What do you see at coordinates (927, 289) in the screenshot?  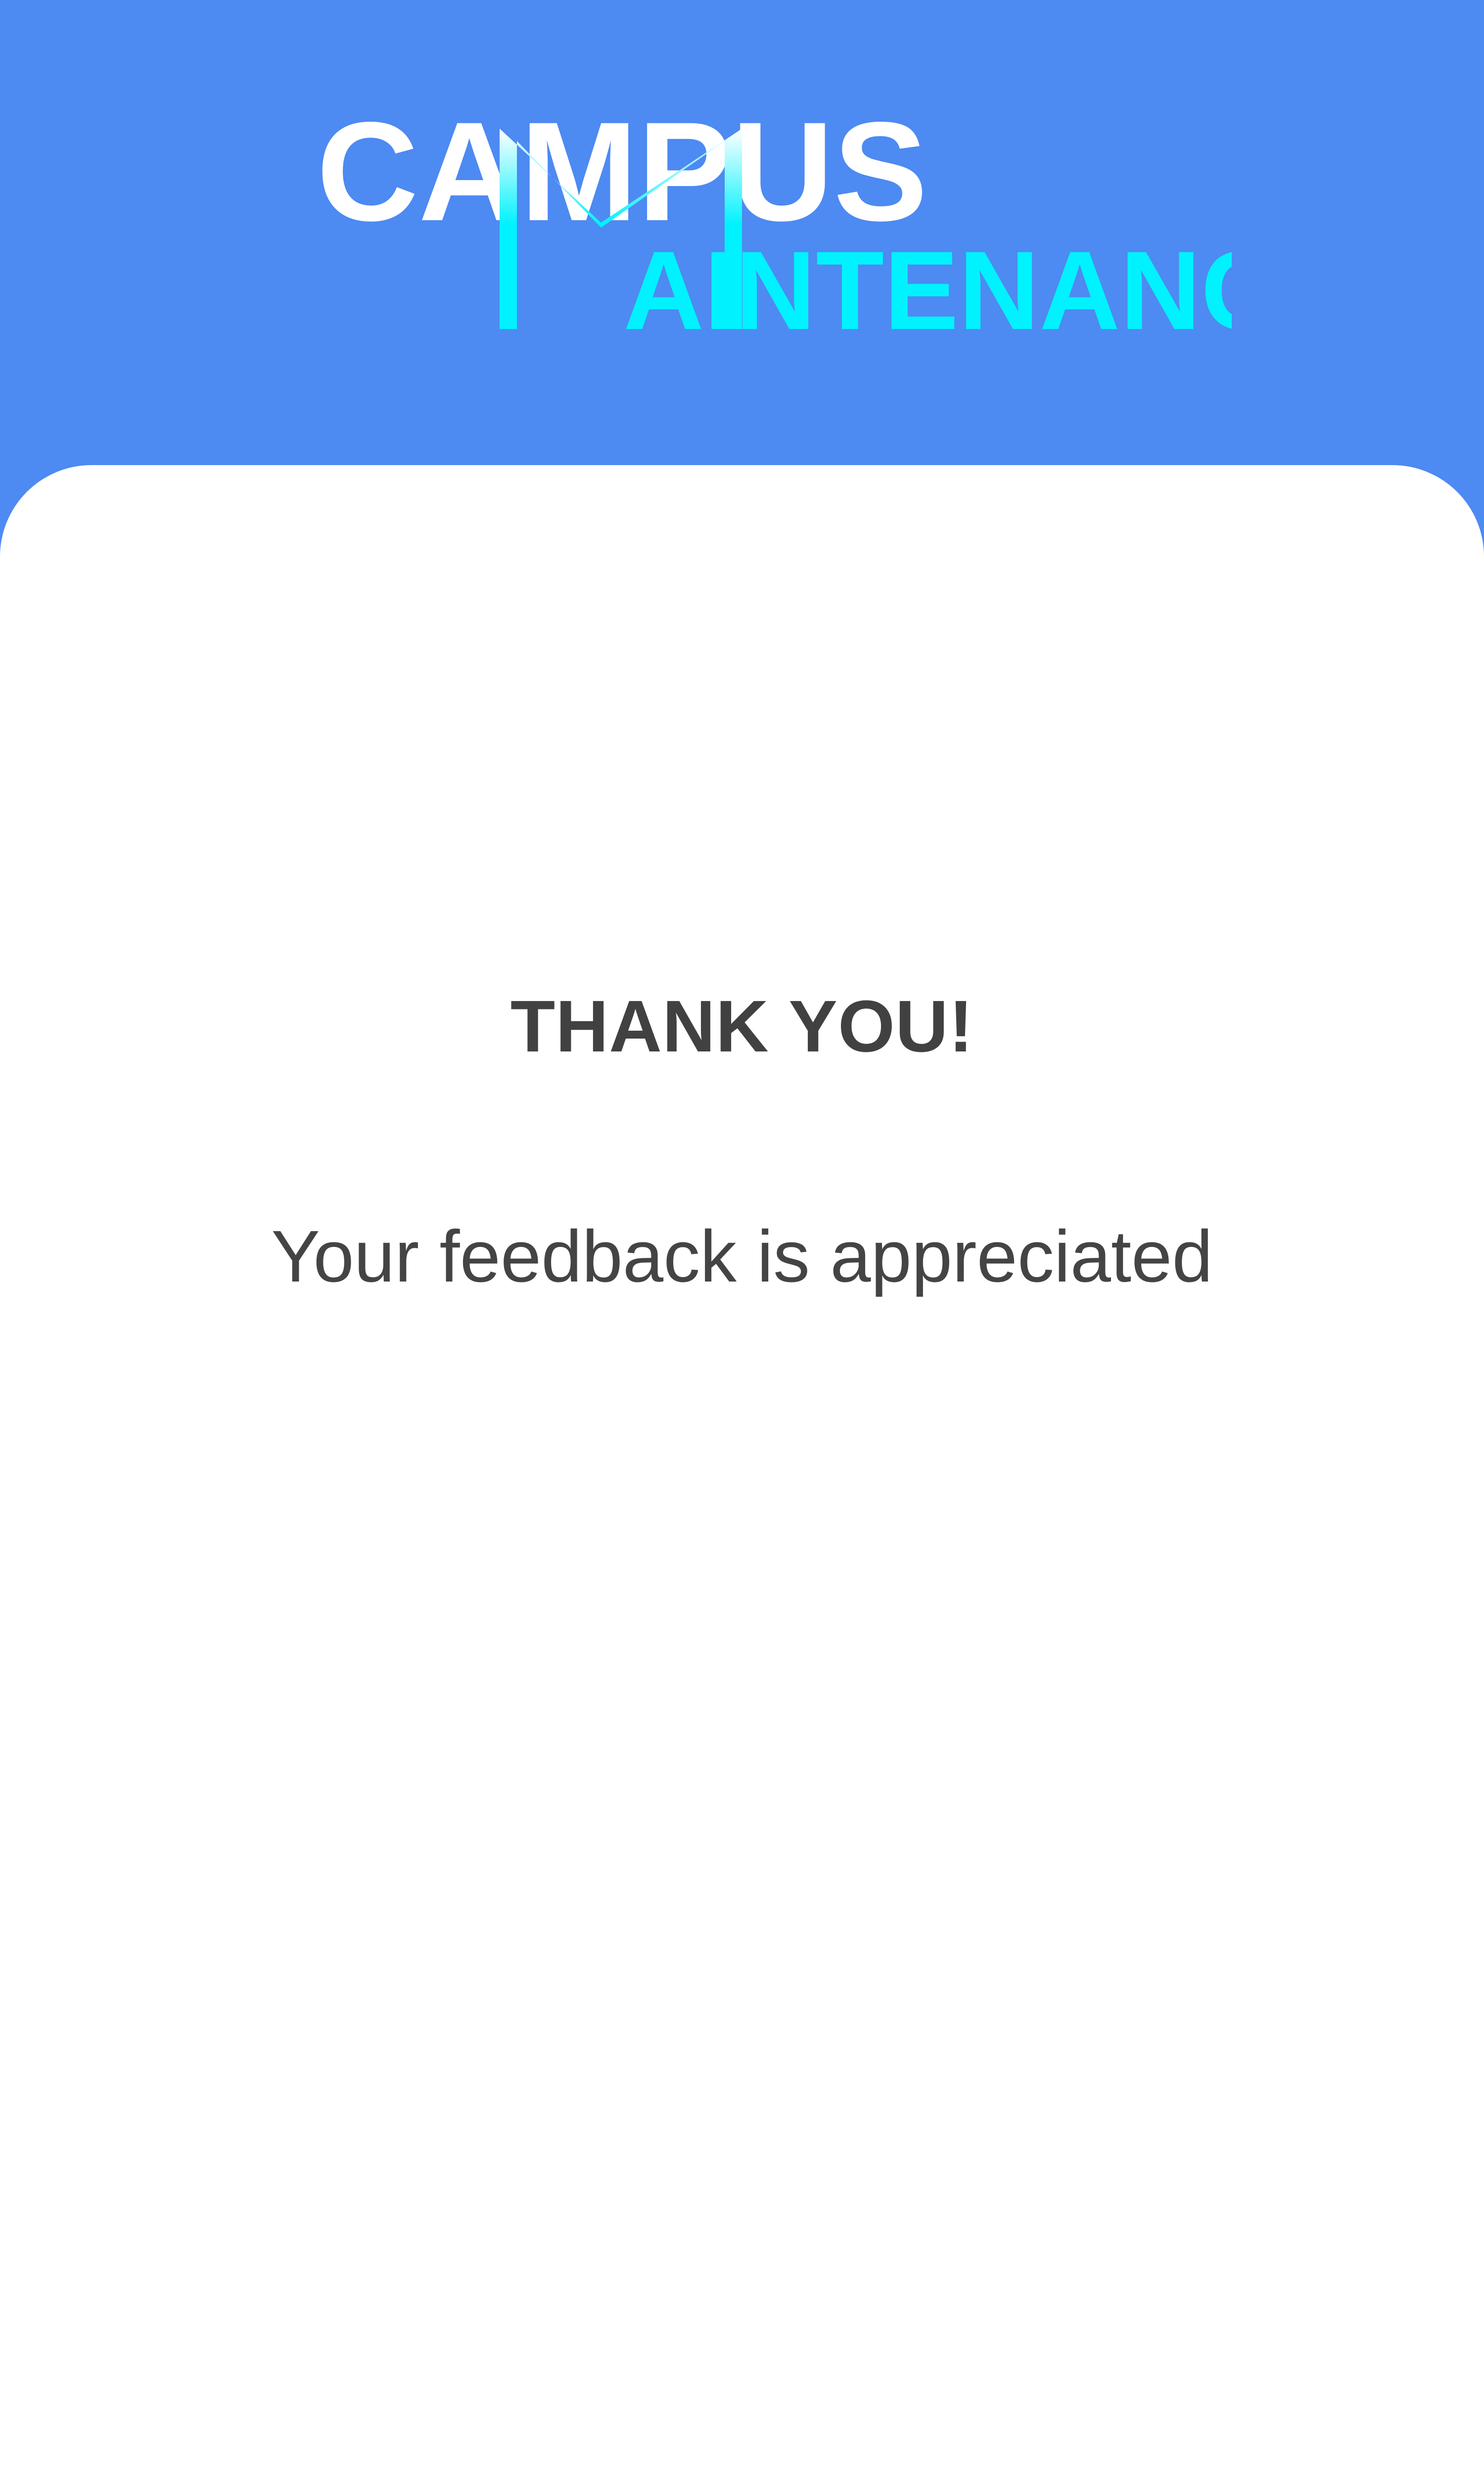 I see `logo-maintenance-text: AINTENANCE` at bounding box center [927, 289].